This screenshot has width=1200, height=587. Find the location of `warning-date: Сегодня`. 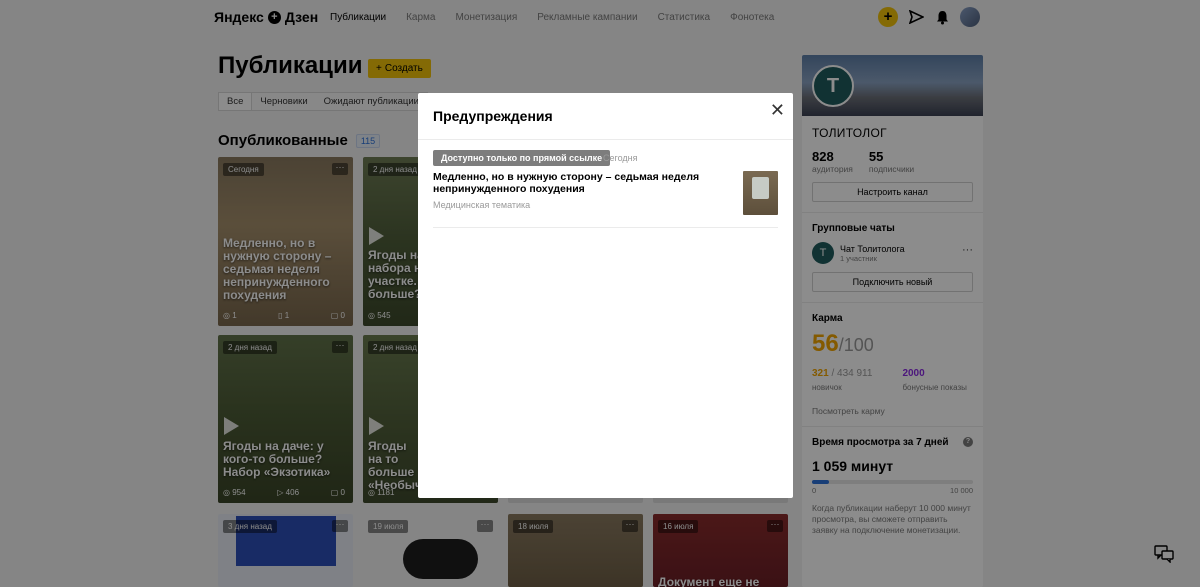

warning-date: Сегодня is located at coordinates (620, 158).